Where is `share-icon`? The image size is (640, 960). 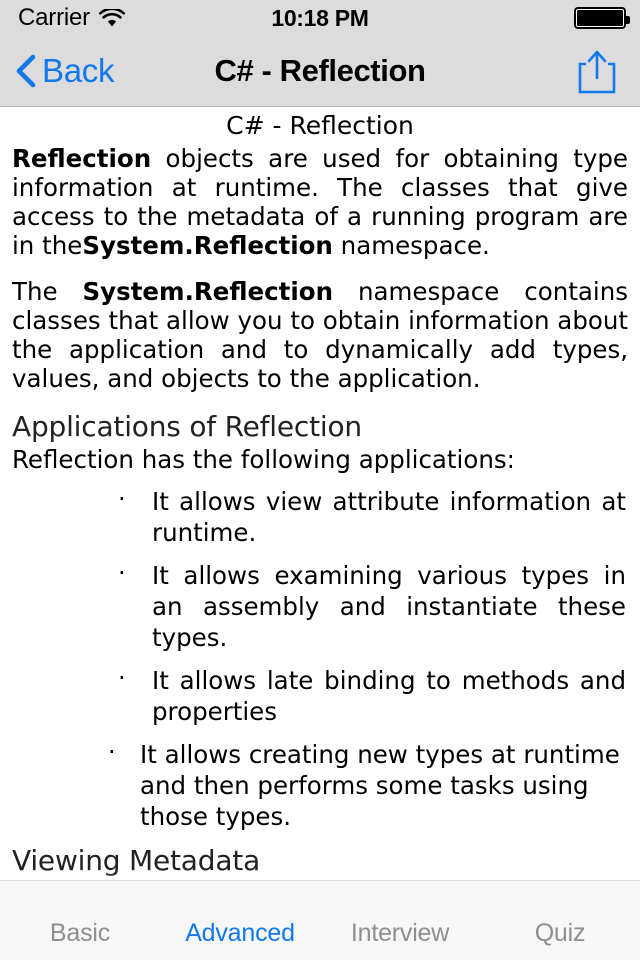
share-icon is located at coordinates (597, 72).